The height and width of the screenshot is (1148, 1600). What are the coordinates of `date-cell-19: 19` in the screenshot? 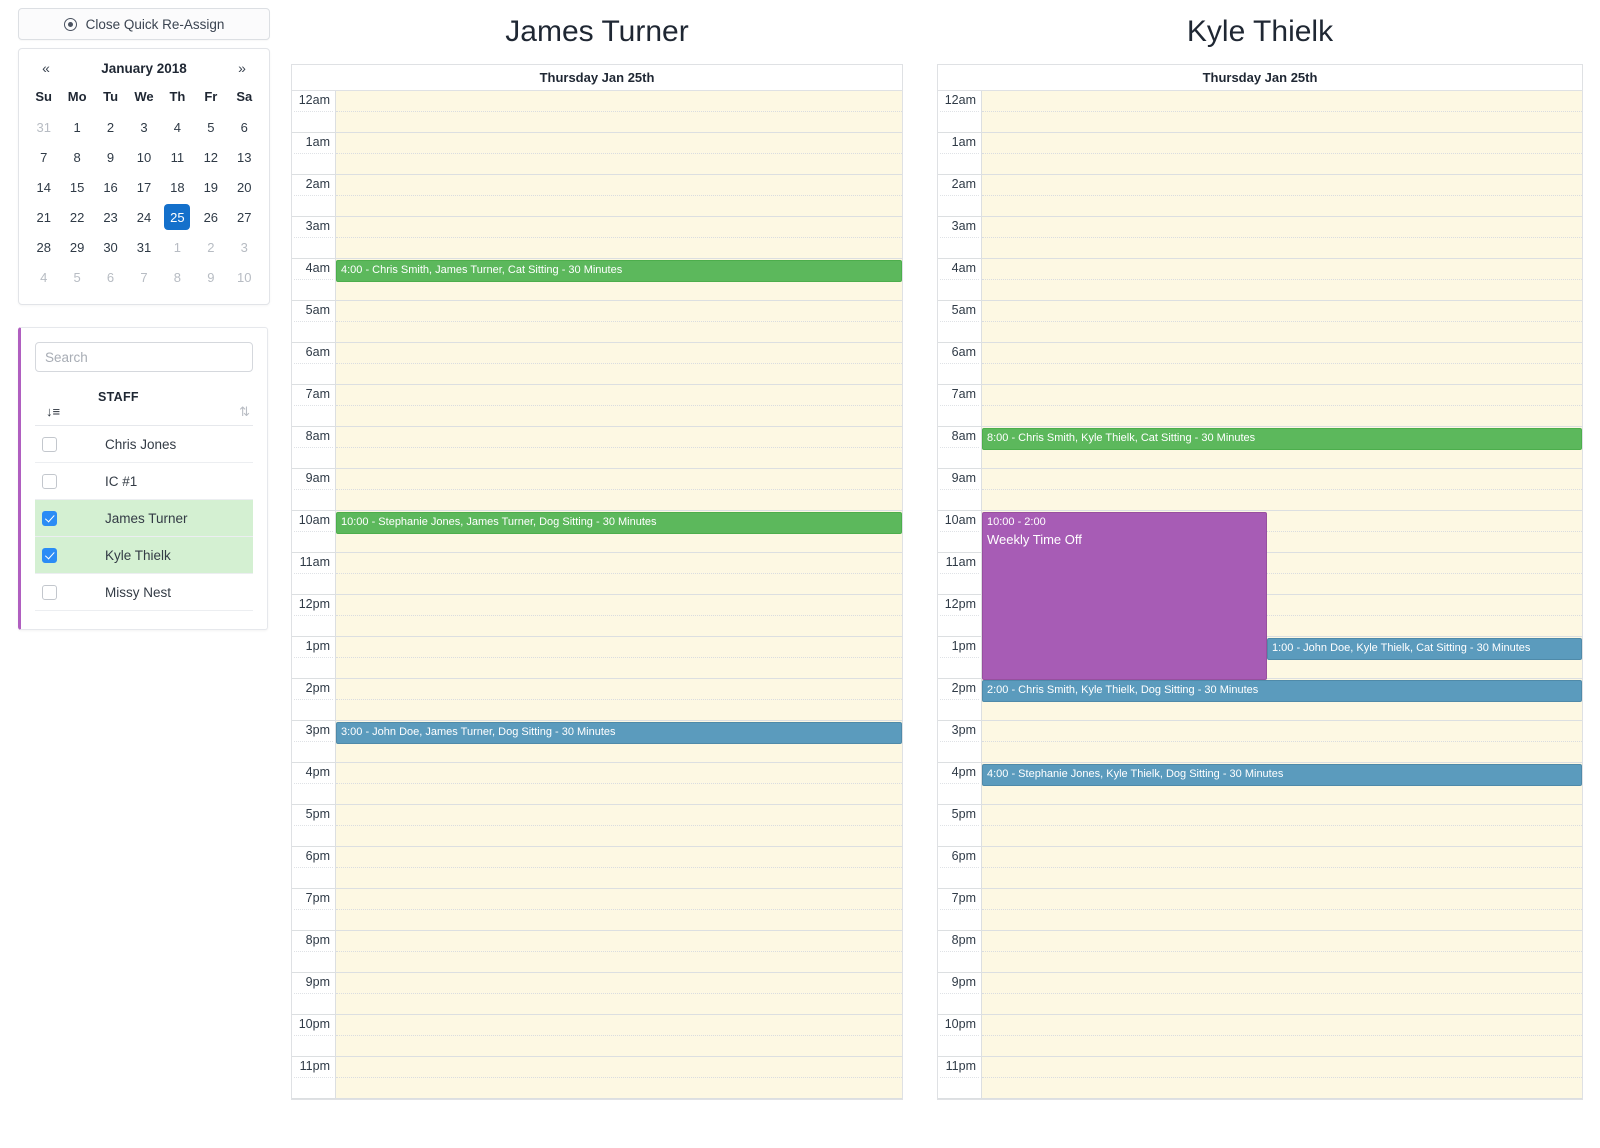 It's located at (210, 187).